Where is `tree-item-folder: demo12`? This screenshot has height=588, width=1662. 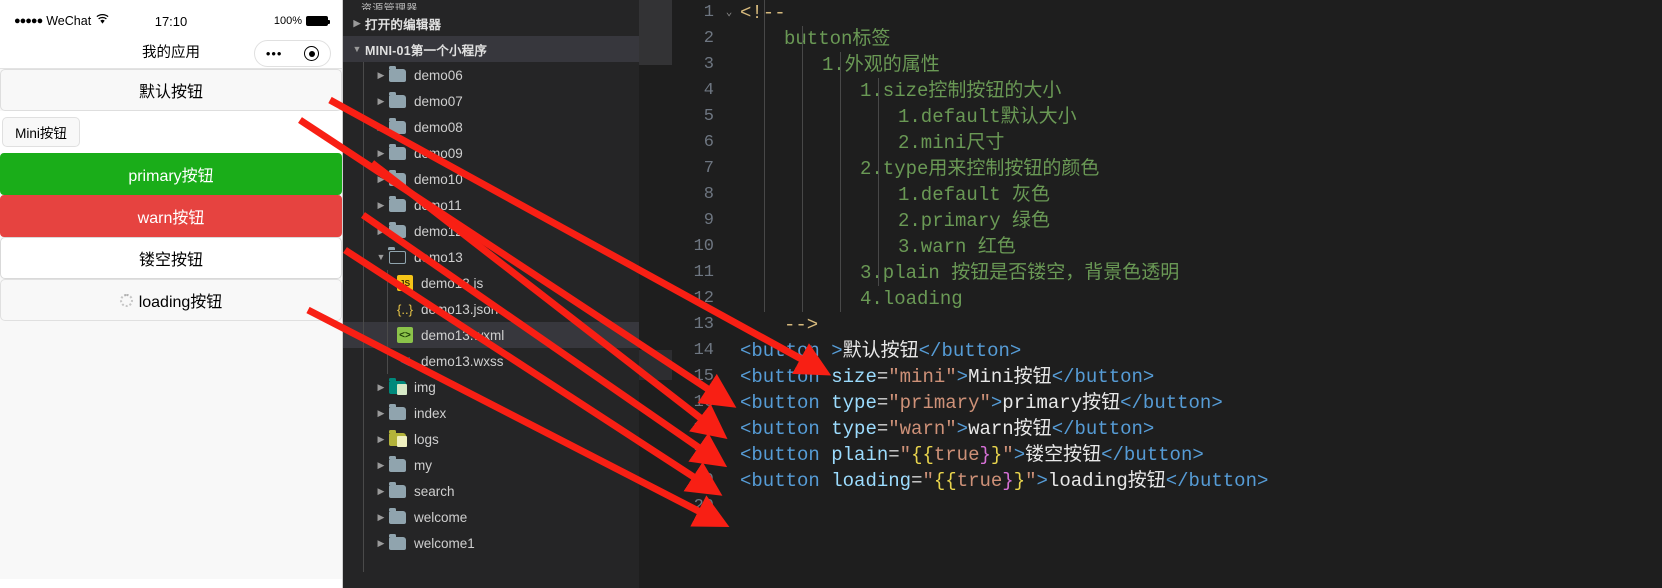 tree-item-folder: demo12 is located at coordinates (491, 231).